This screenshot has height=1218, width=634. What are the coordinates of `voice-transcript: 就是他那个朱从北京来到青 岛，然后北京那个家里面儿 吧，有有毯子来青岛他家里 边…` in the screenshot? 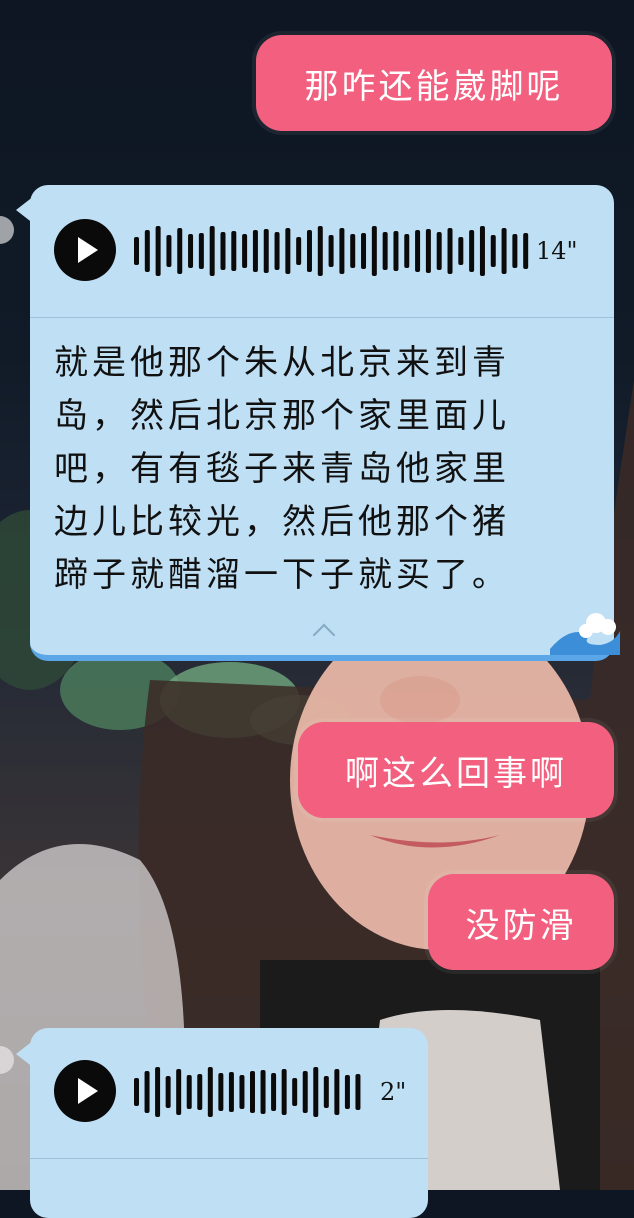 It's located at (282, 469).